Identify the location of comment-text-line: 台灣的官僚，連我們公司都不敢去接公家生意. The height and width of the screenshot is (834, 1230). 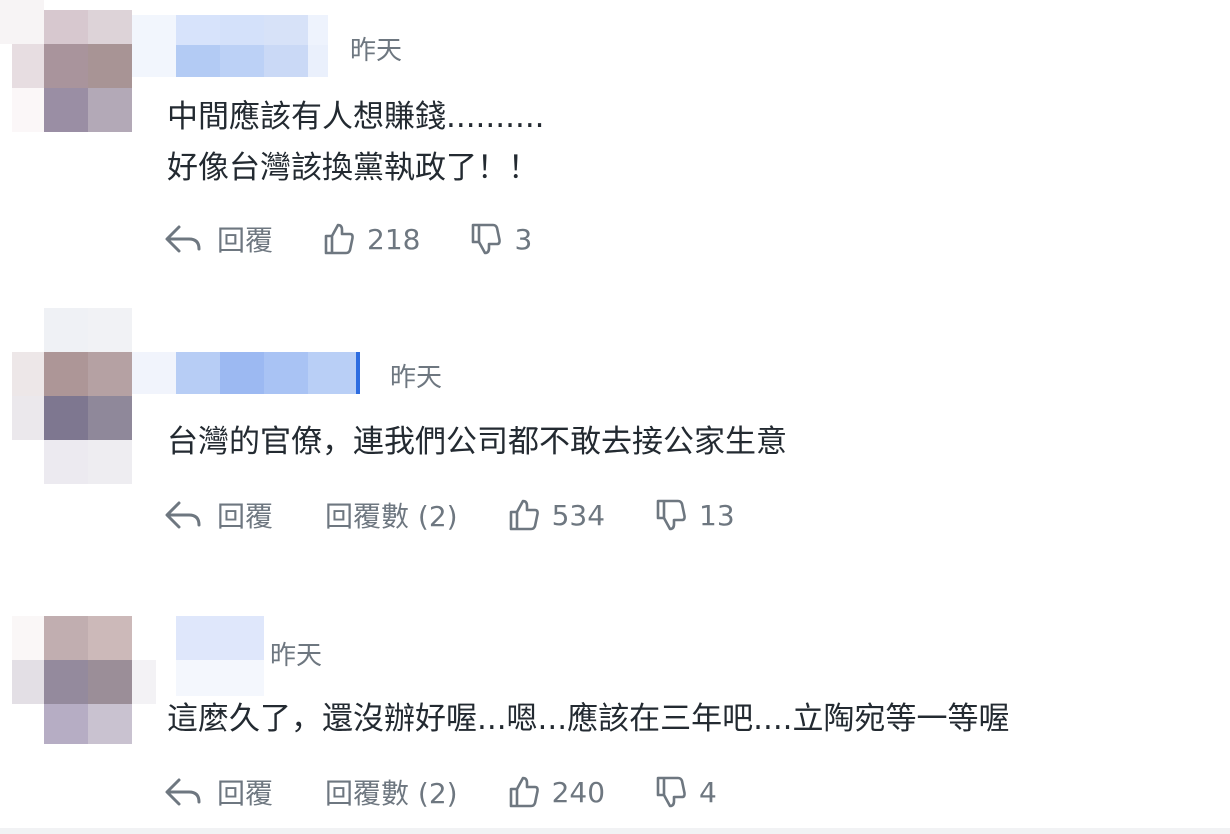
(477, 442).